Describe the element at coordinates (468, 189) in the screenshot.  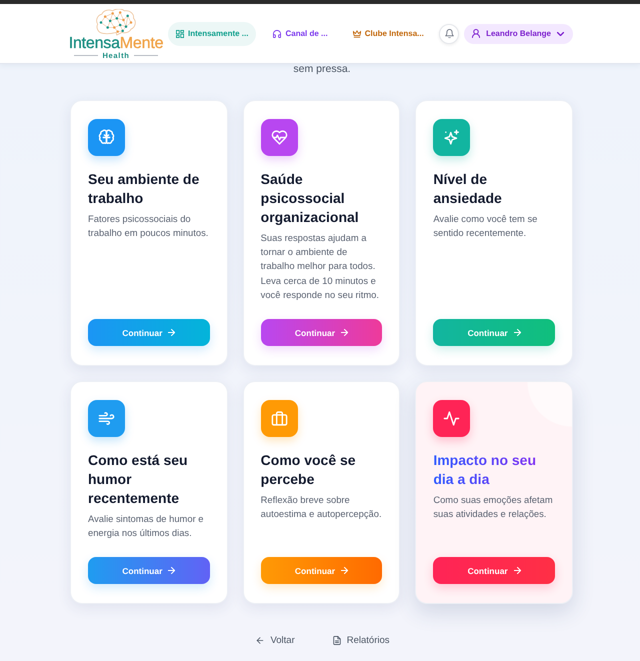
I see `card-title: Nível de ansiedade` at that location.